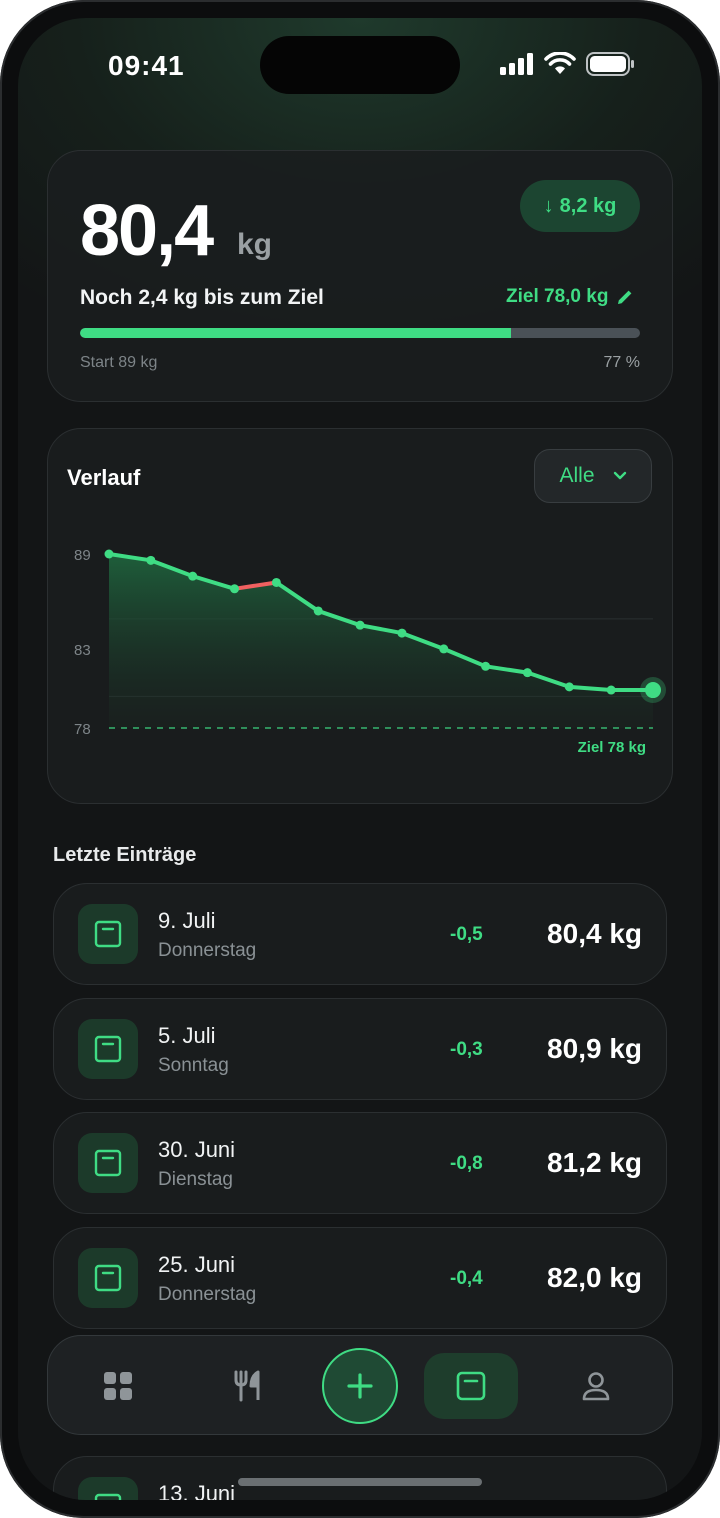 Image resolution: width=720 pixels, height=1518 pixels. Describe the element at coordinates (466, 1278) in the screenshot. I see `entry-diff: -0,4` at that location.